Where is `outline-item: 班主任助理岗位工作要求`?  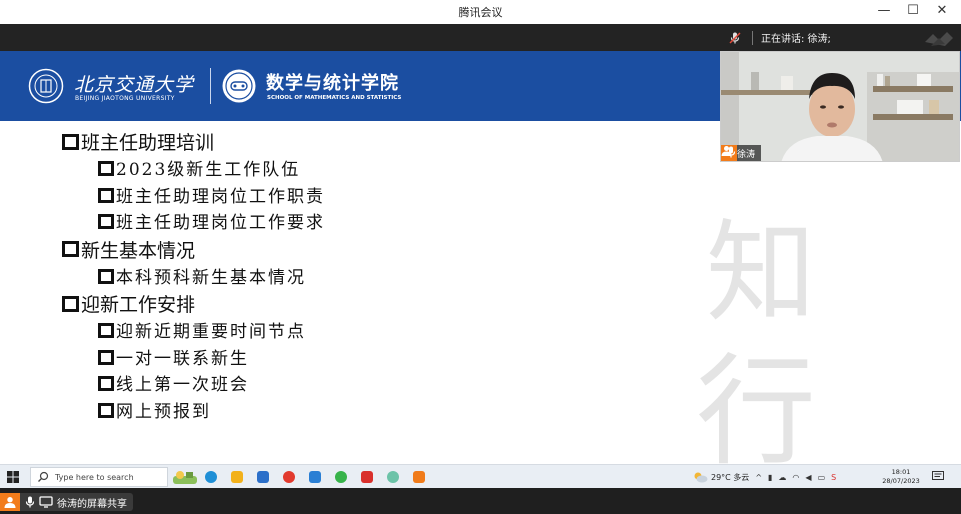
outline-item: 班主任助理岗位工作要求 is located at coordinates (211, 223).